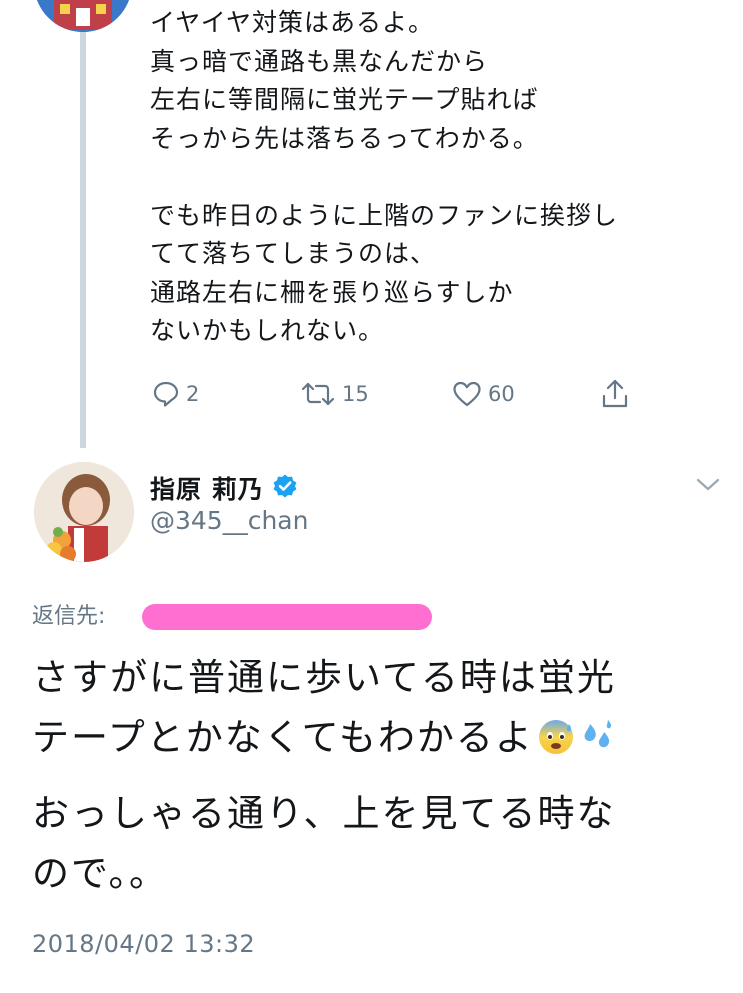  Describe the element at coordinates (319, 61) in the screenshot. I see `parent-text-line: 真っ暗で通路も黒なんだから` at that location.